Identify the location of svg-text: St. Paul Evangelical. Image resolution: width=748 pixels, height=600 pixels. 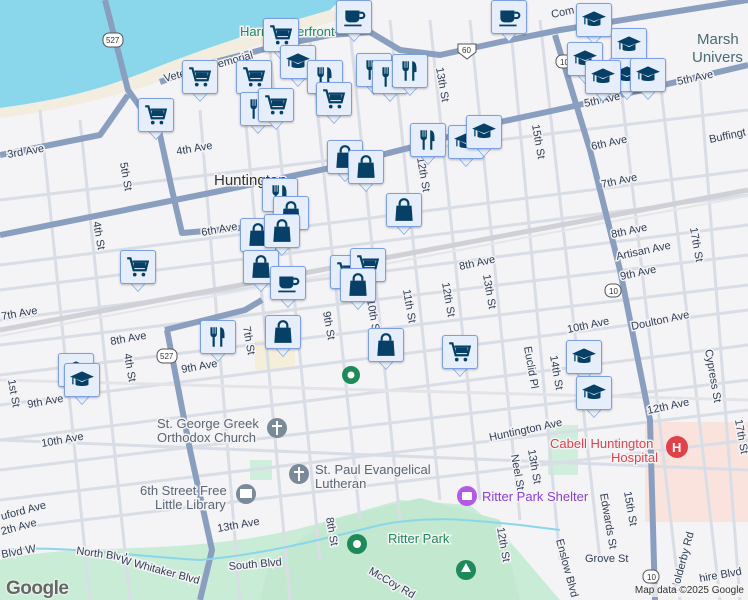
(373, 469).